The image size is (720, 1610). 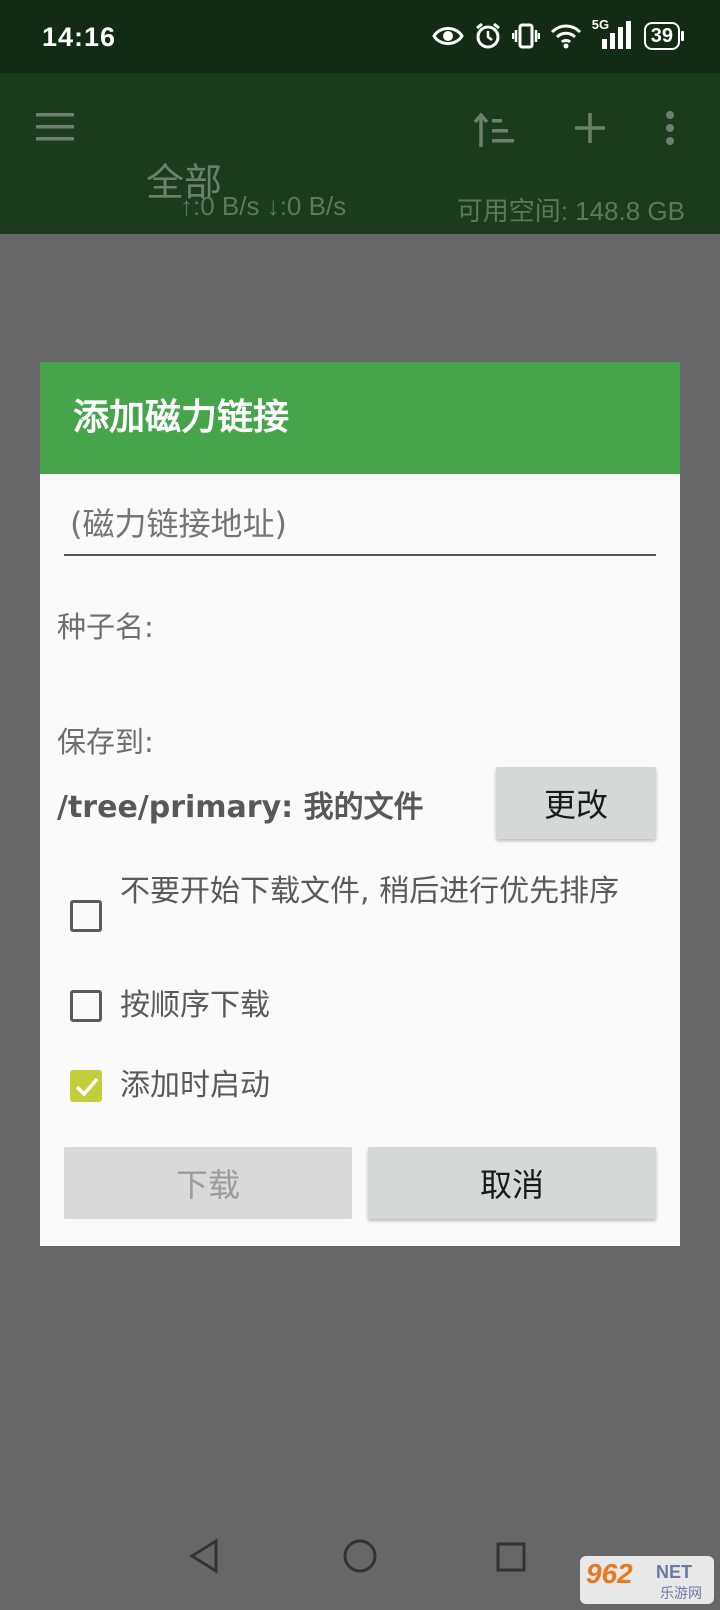 What do you see at coordinates (616, 35) in the screenshot?
I see `signal-icon` at bounding box center [616, 35].